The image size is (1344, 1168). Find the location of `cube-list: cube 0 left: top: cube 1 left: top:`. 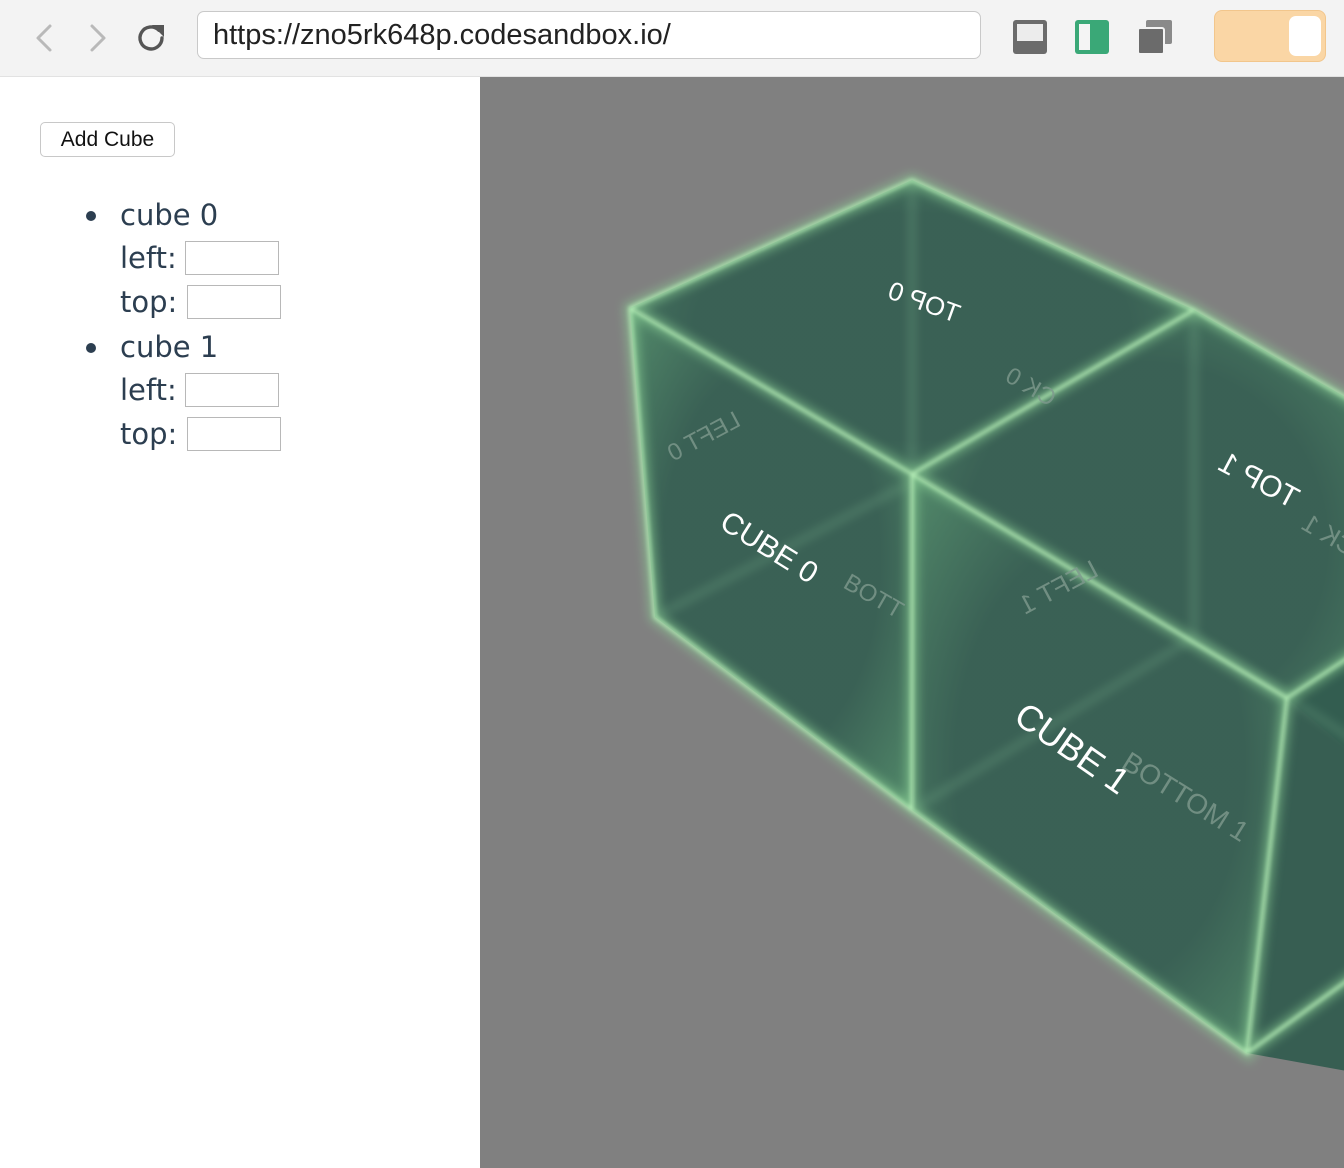

cube-list: cube 0 left: top: cube 1 left: top: is located at coordinates (200, 324).